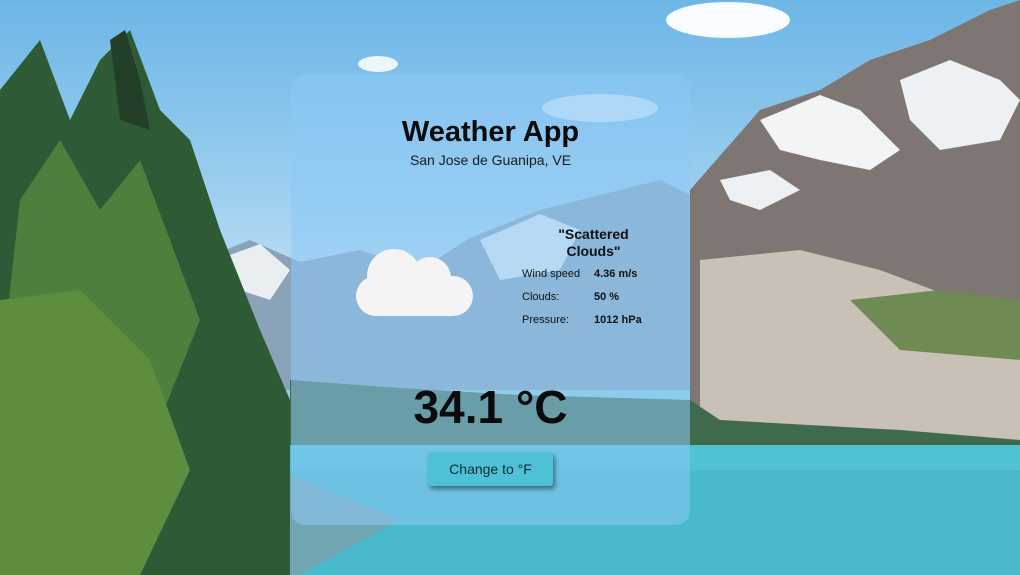 This screenshot has height=575, width=1020. What do you see at coordinates (490, 469) in the screenshot?
I see `change-unit-button: Change to °F` at bounding box center [490, 469].